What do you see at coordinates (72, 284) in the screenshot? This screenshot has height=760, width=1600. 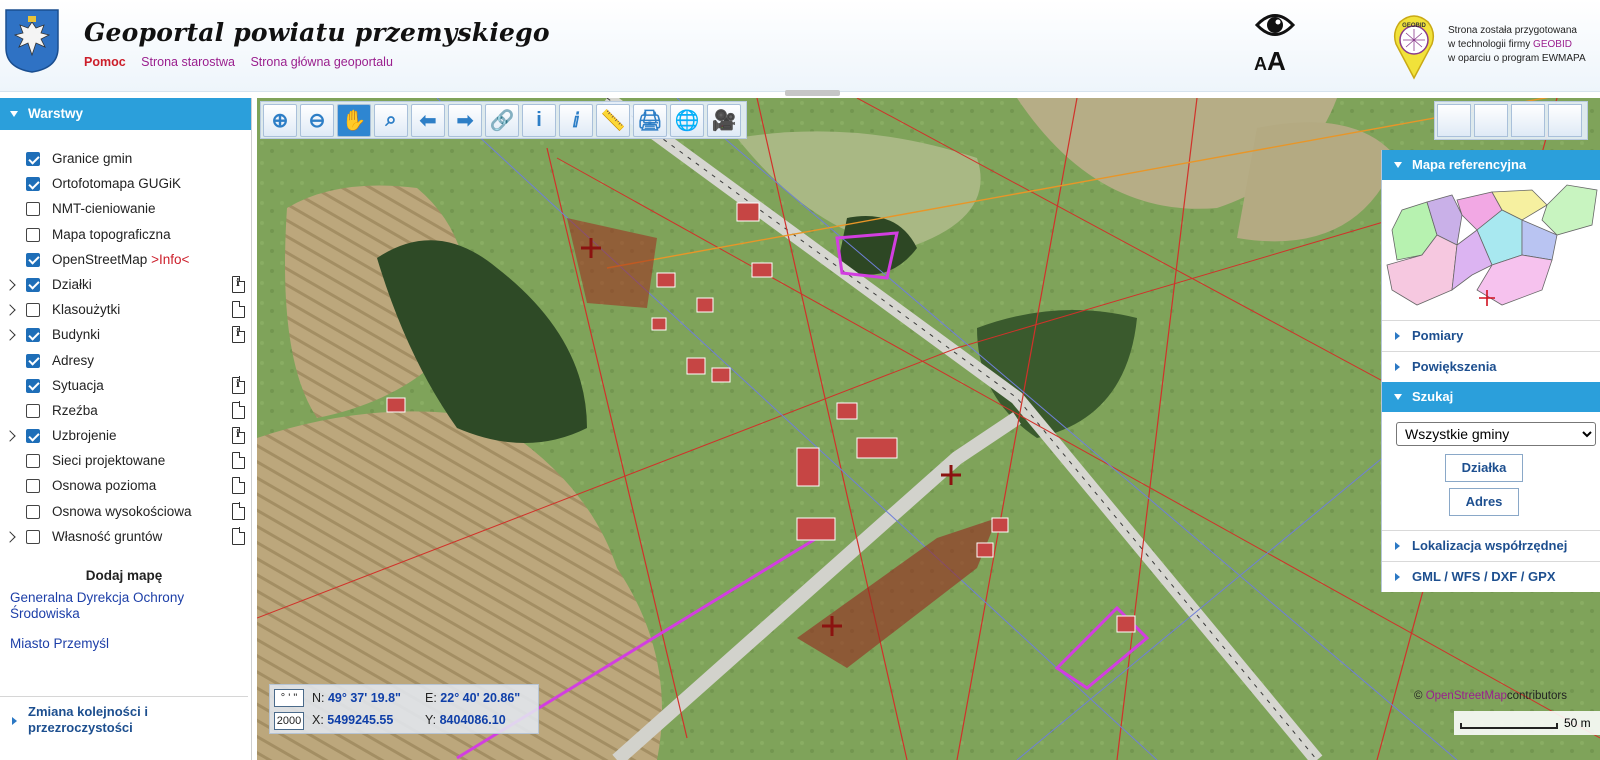 I see `layer-label: Działki` at bounding box center [72, 284].